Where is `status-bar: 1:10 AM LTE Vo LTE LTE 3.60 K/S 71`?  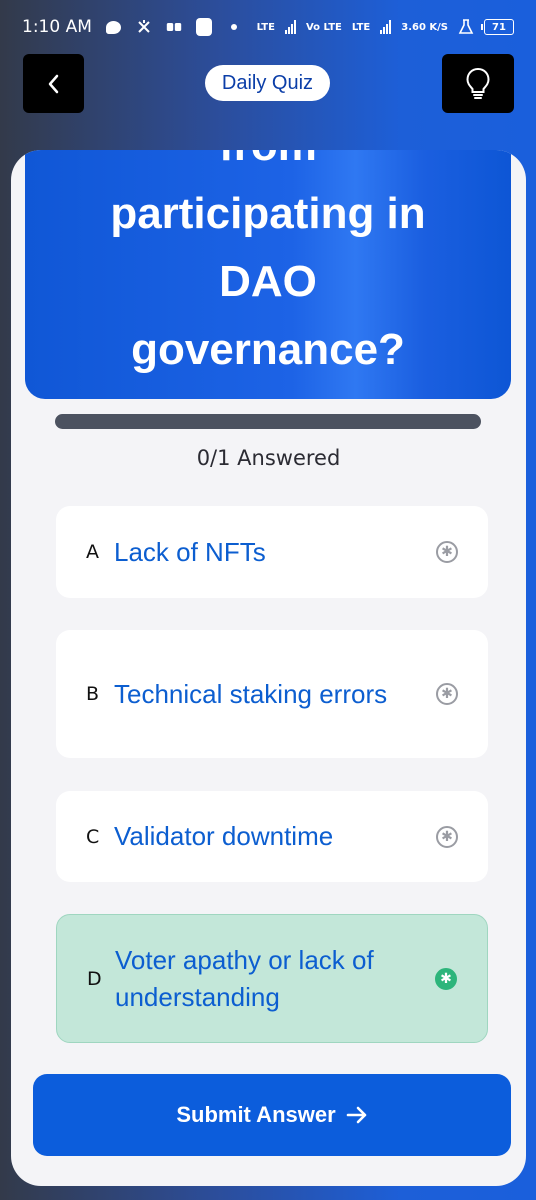 status-bar: 1:10 AM LTE Vo LTE LTE 3.60 K/S 71 is located at coordinates (268, 27).